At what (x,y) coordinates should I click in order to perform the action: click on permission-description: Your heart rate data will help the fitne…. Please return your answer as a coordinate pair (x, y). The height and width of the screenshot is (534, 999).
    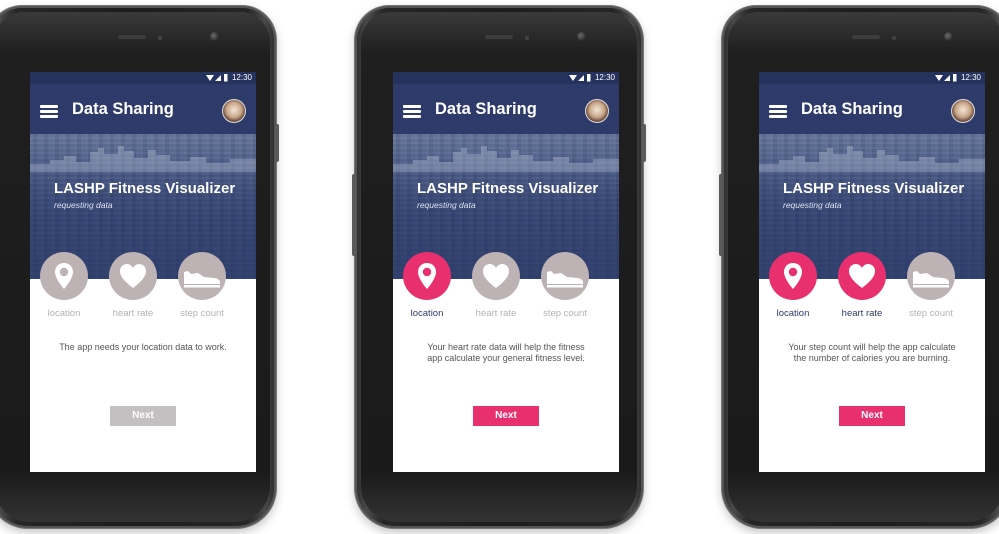
    Looking at the image, I should click on (506, 352).